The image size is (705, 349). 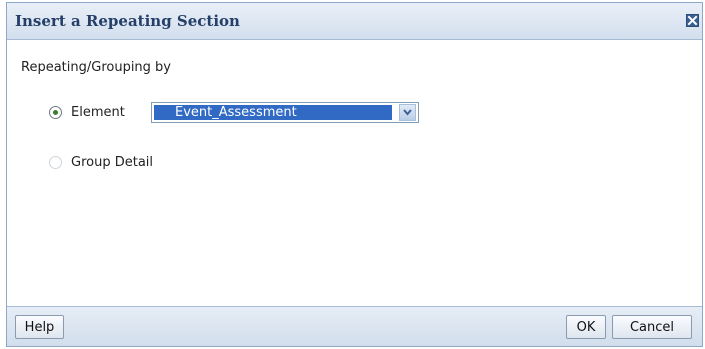 What do you see at coordinates (55, 162) in the screenshot?
I see `group-detail-radio` at bounding box center [55, 162].